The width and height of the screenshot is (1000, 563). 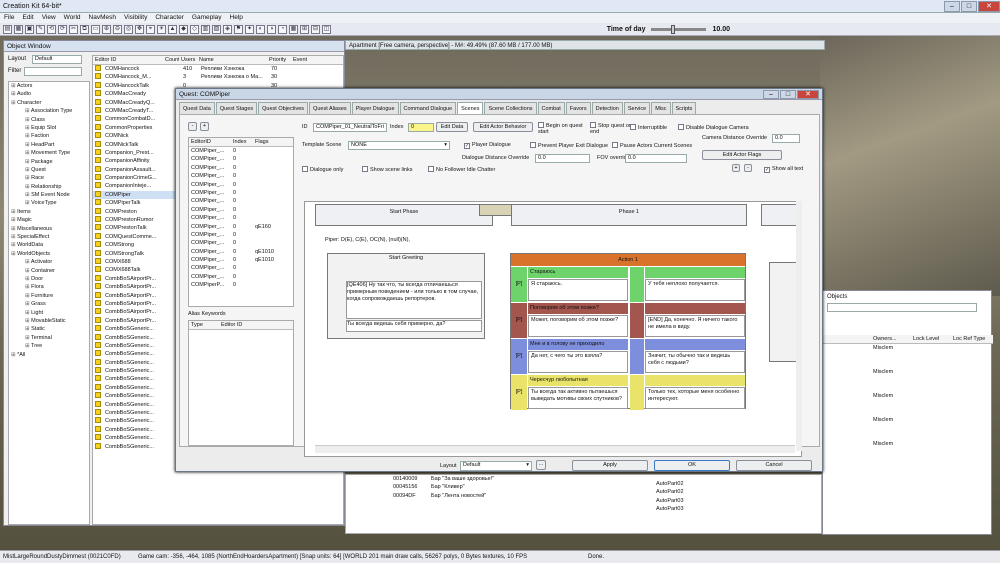 I want to click on toolbar-tool-icon: ◫, so click(x=326, y=29).